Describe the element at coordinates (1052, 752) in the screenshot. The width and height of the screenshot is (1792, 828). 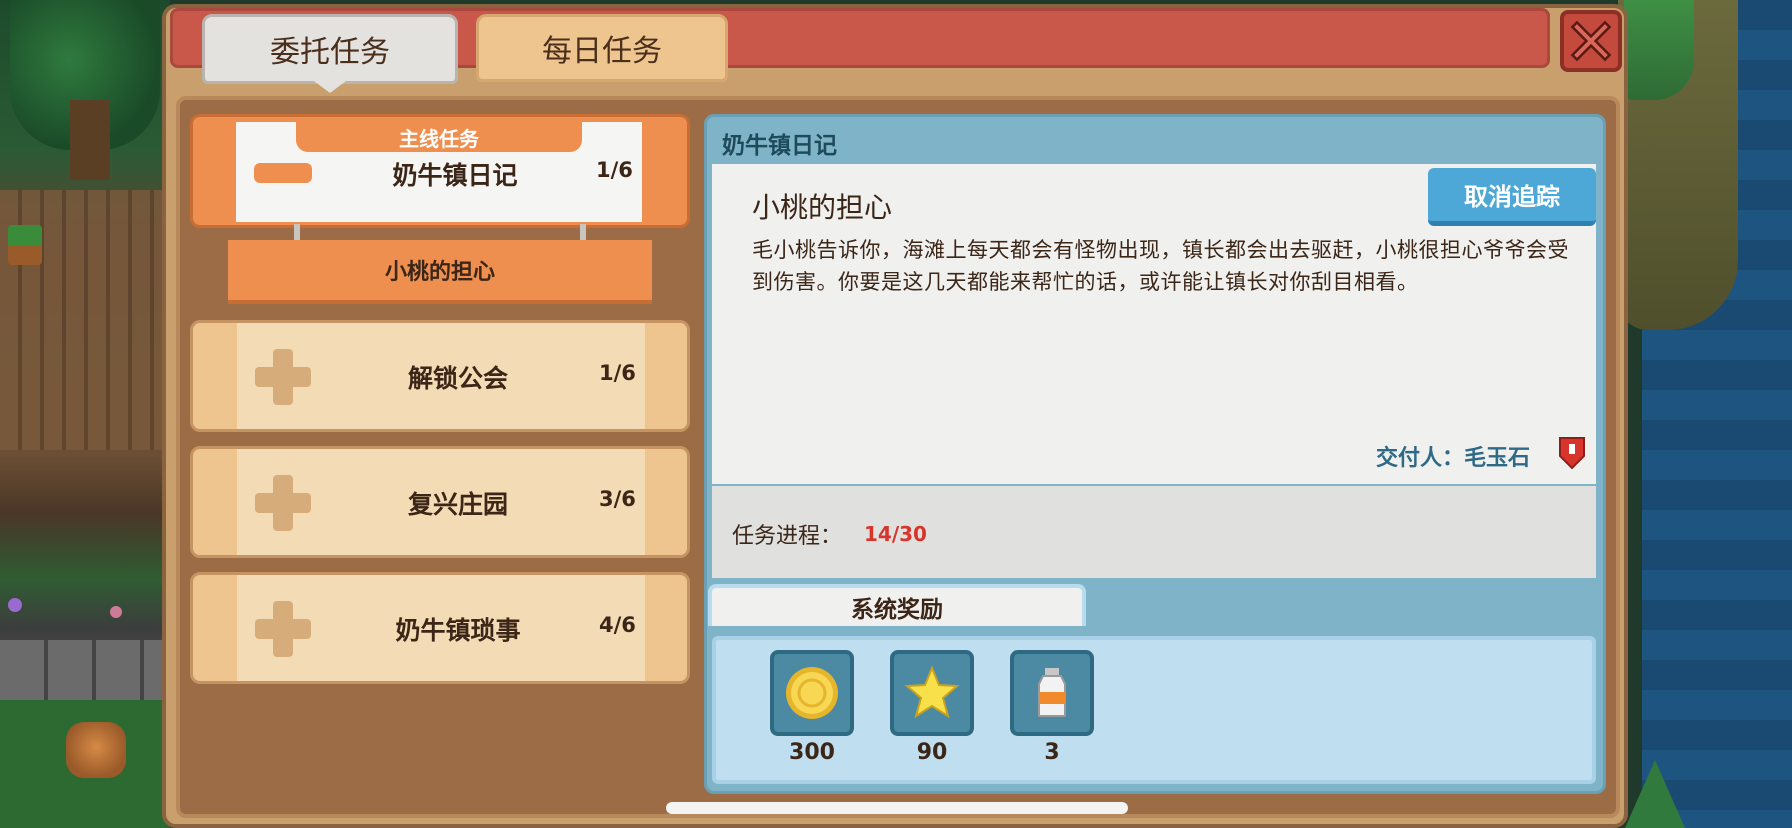
I see `reward-quantity: 3` at that location.